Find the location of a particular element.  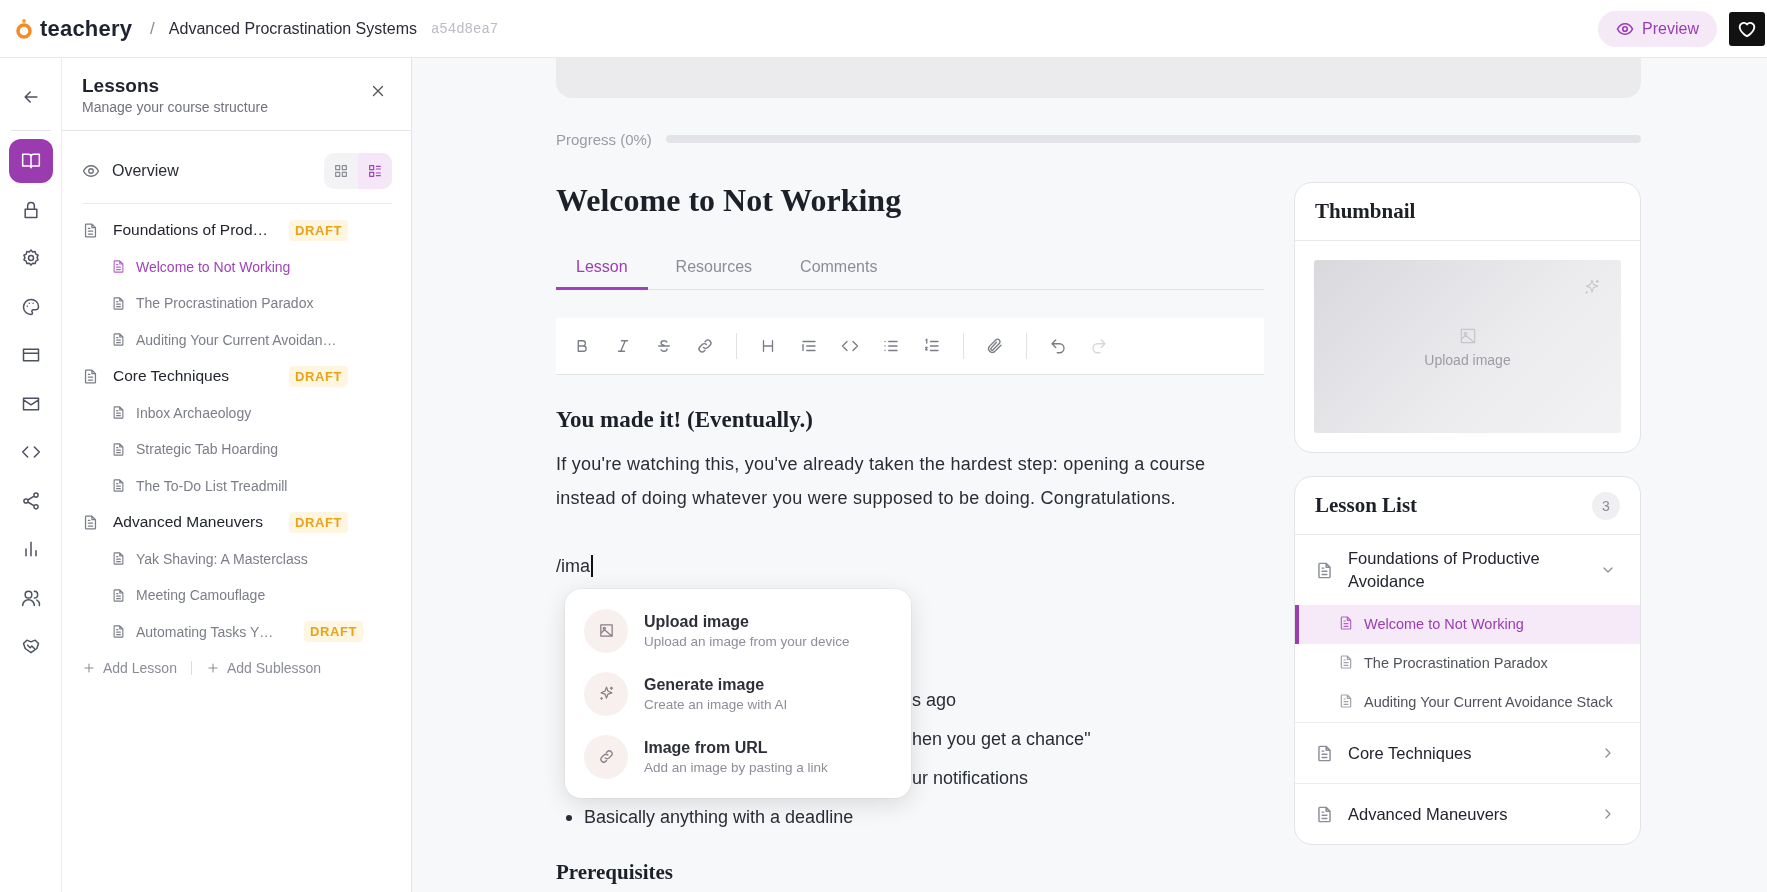

lesson-item: Yak Shaving: A Masterclass is located at coordinates (237, 558).